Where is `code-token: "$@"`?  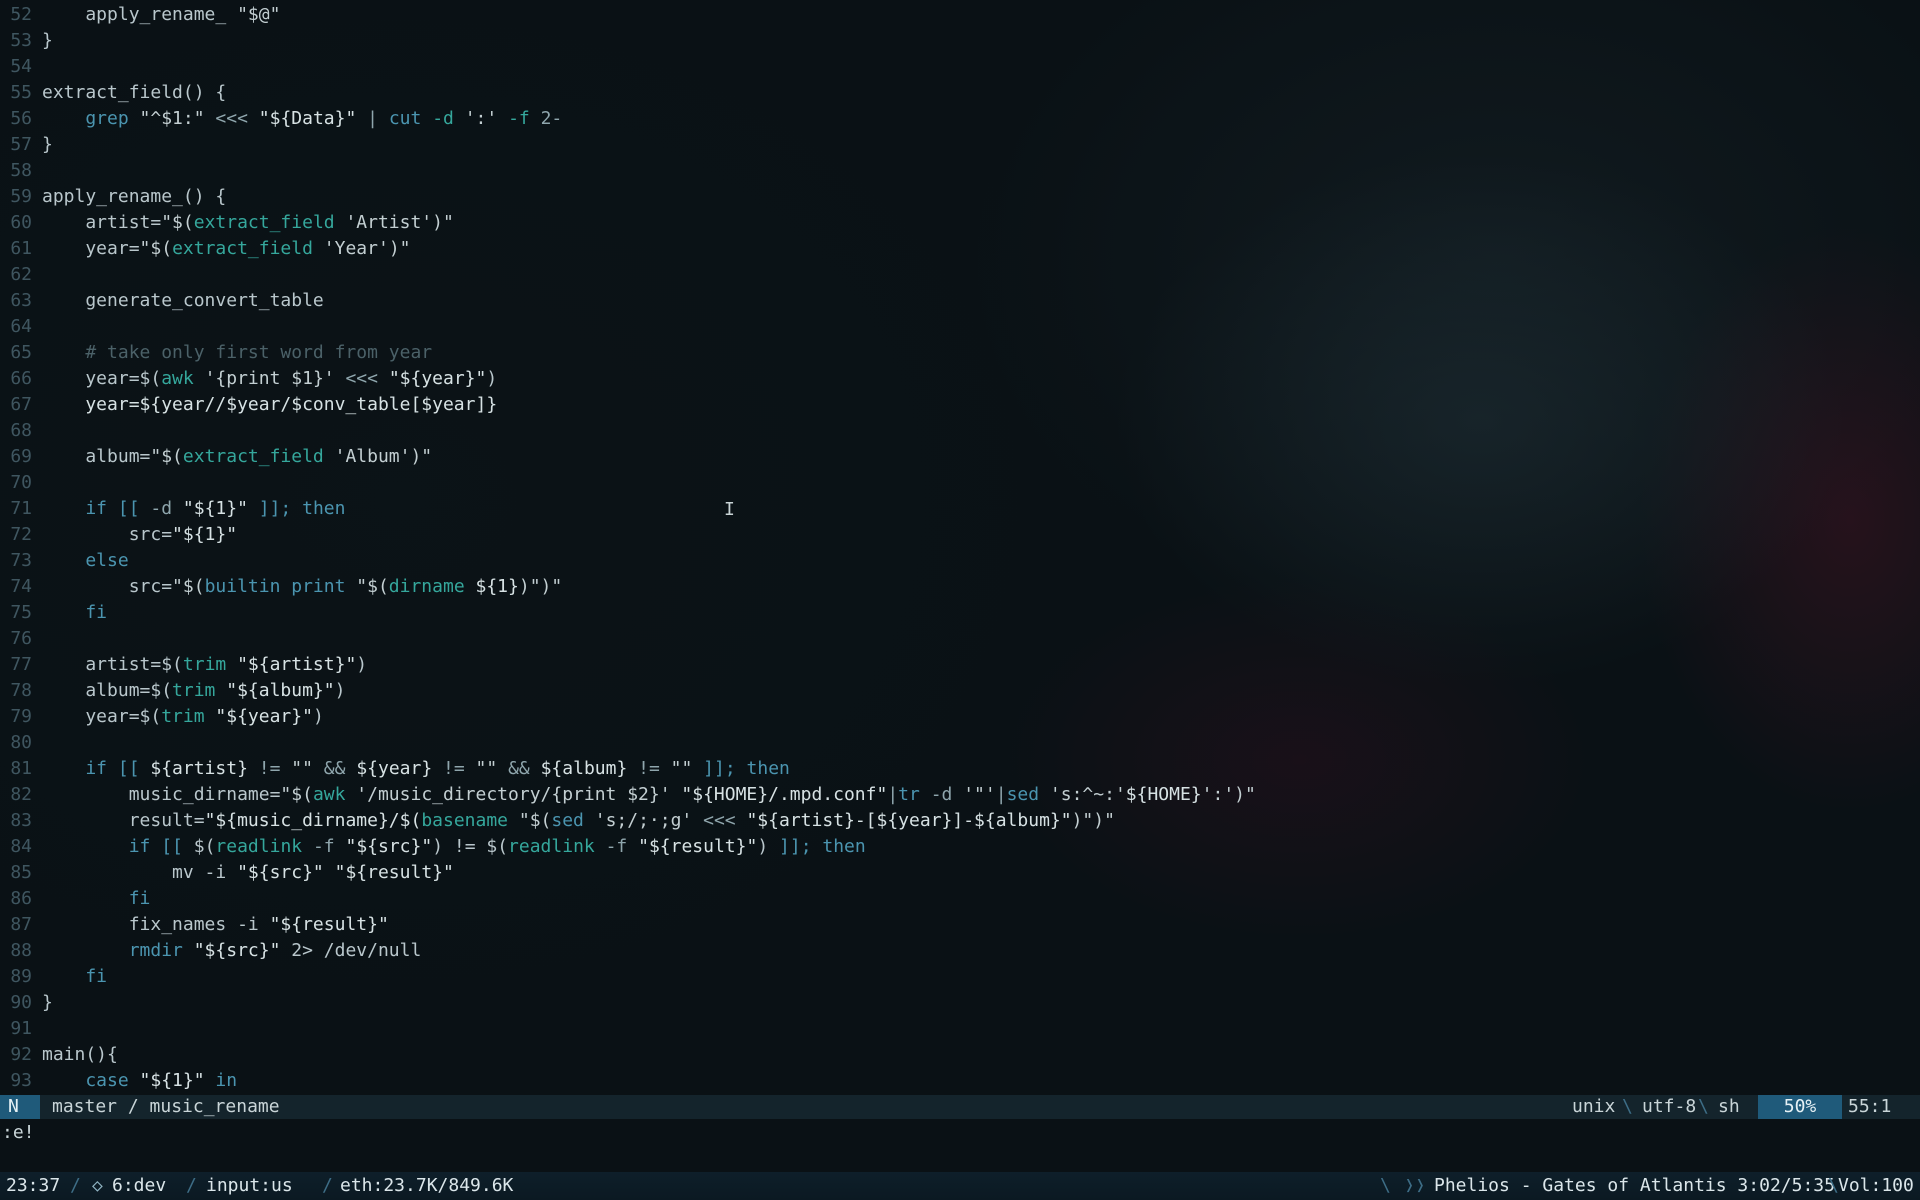 code-token: "$@" is located at coordinates (259, 14).